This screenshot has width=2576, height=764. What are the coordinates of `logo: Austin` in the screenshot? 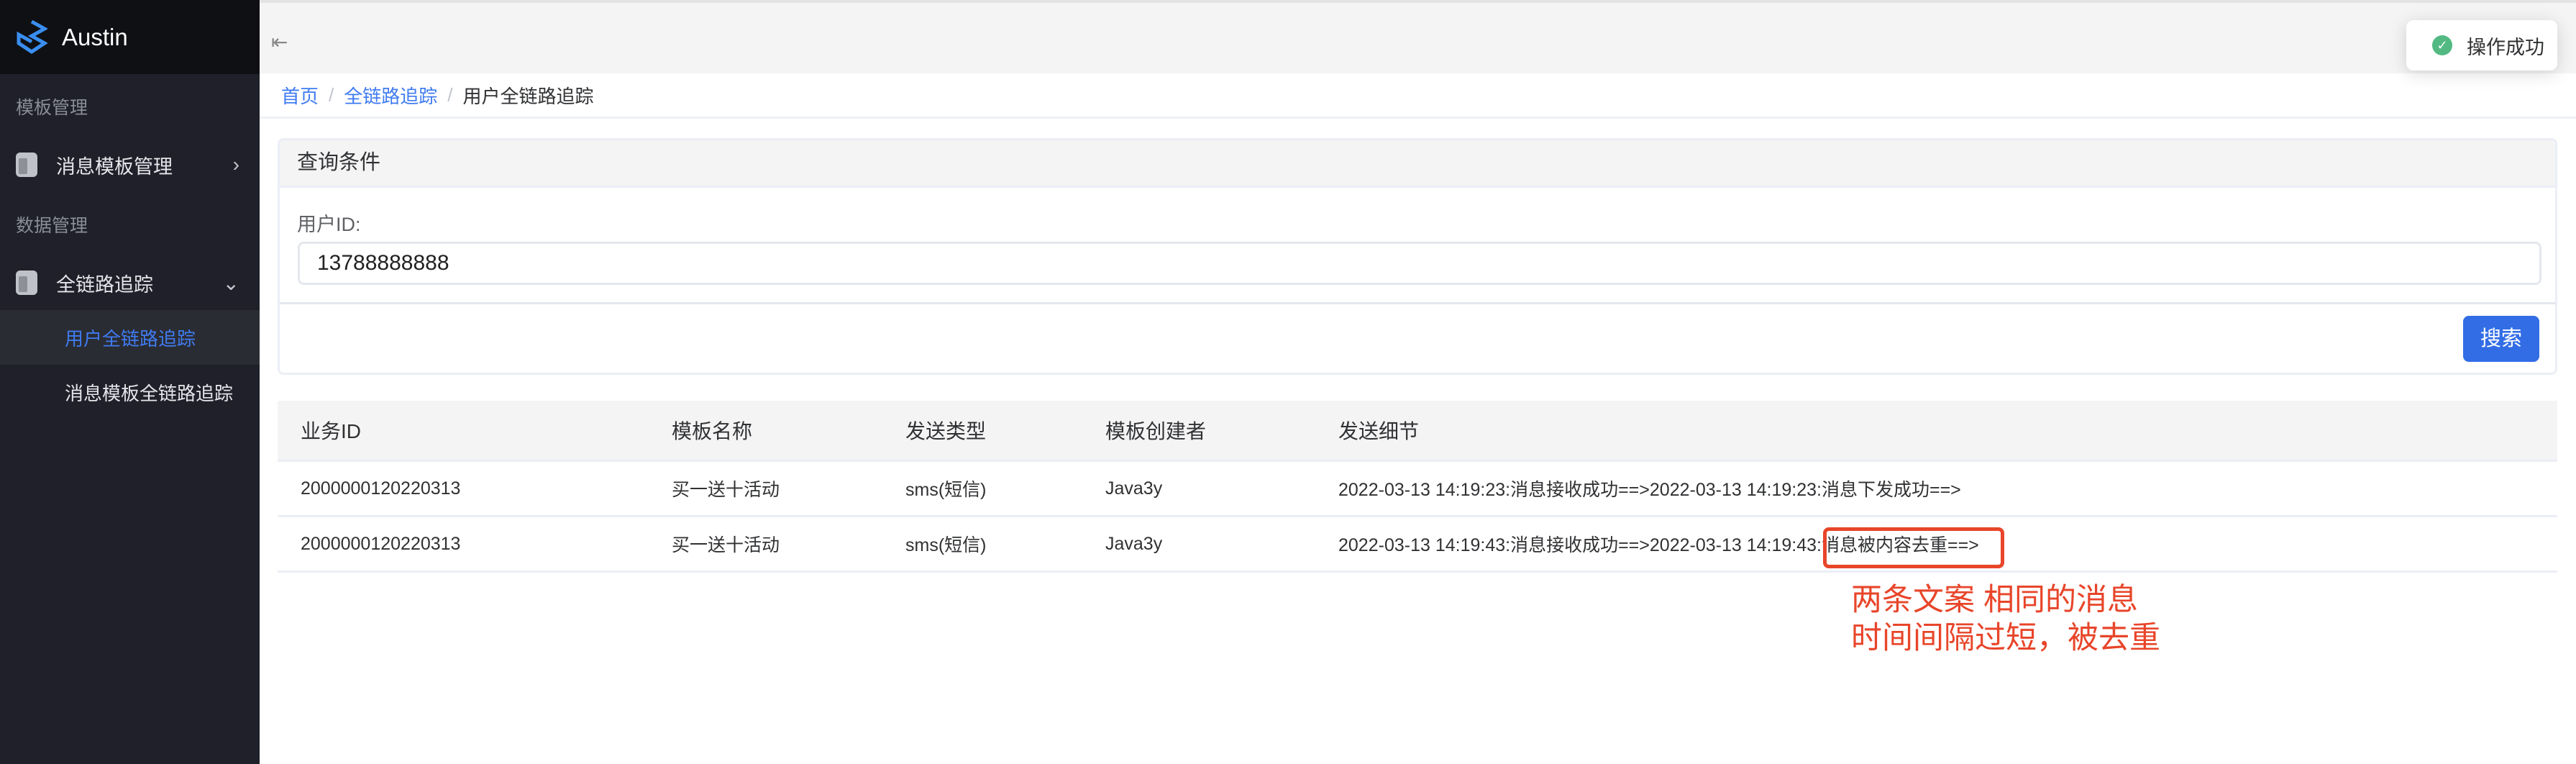 It's located at (130, 37).